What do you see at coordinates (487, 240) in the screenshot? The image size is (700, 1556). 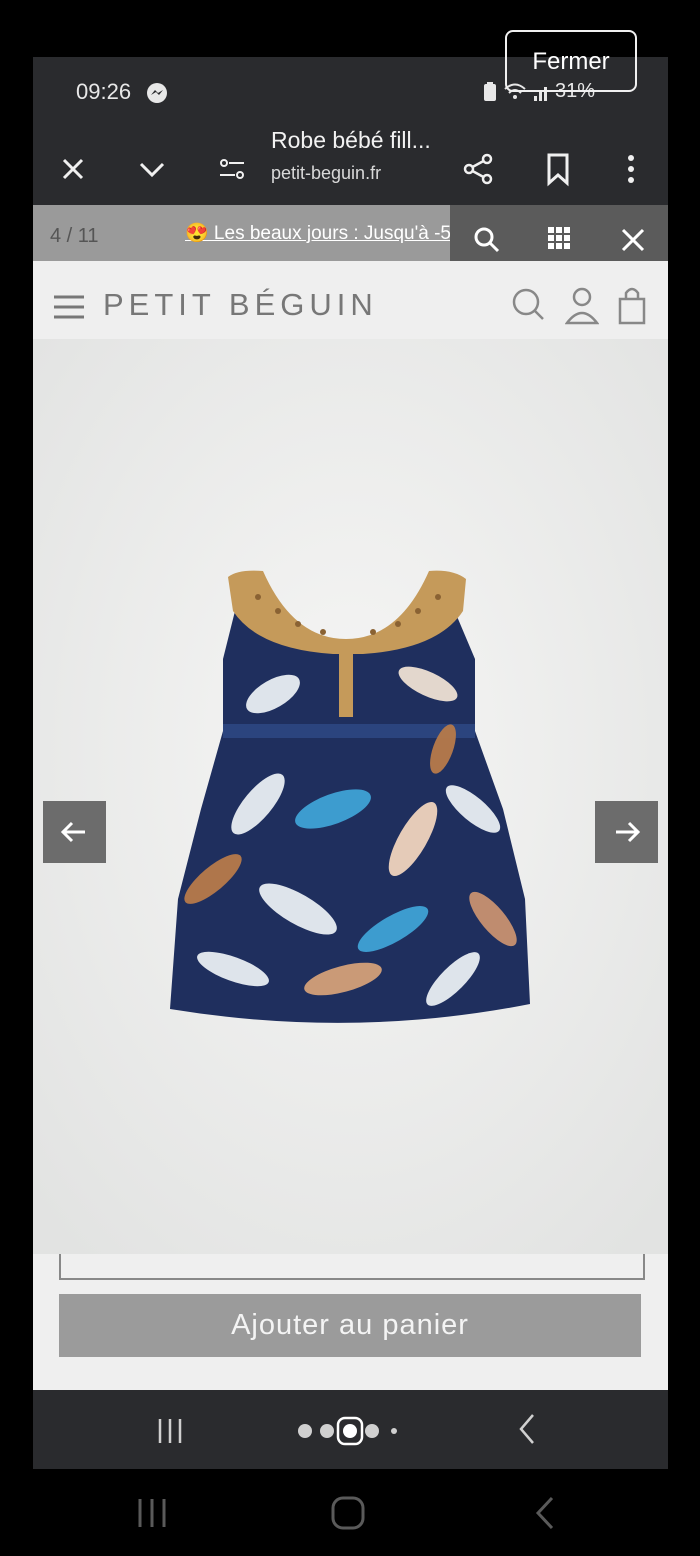 I see `zoom-icon` at bounding box center [487, 240].